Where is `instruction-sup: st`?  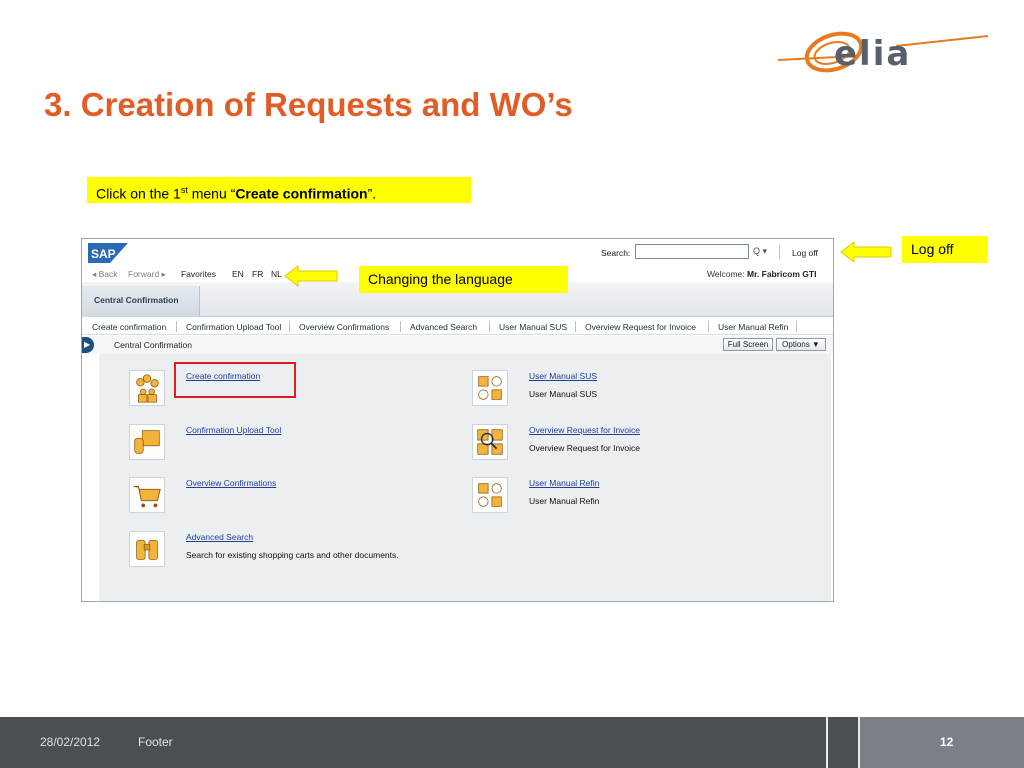
instruction-sup: st is located at coordinates (184, 190).